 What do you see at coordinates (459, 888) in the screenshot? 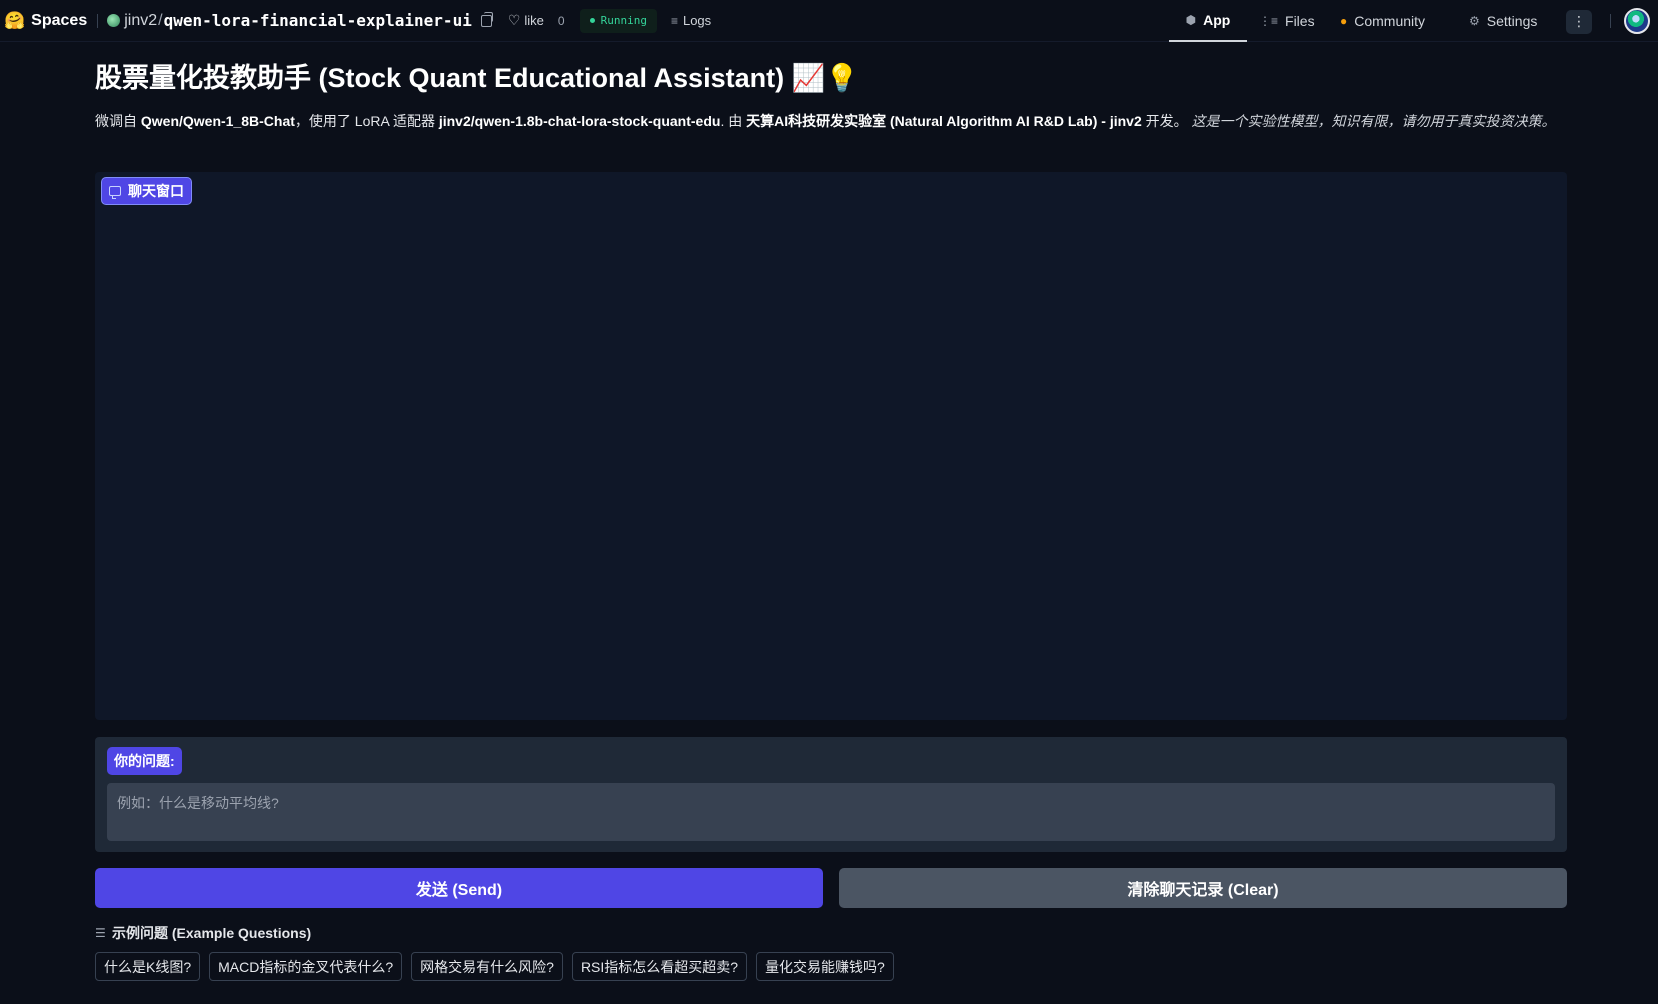
I see `send-button: 发送 (Send)` at bounding box center [459, 888].